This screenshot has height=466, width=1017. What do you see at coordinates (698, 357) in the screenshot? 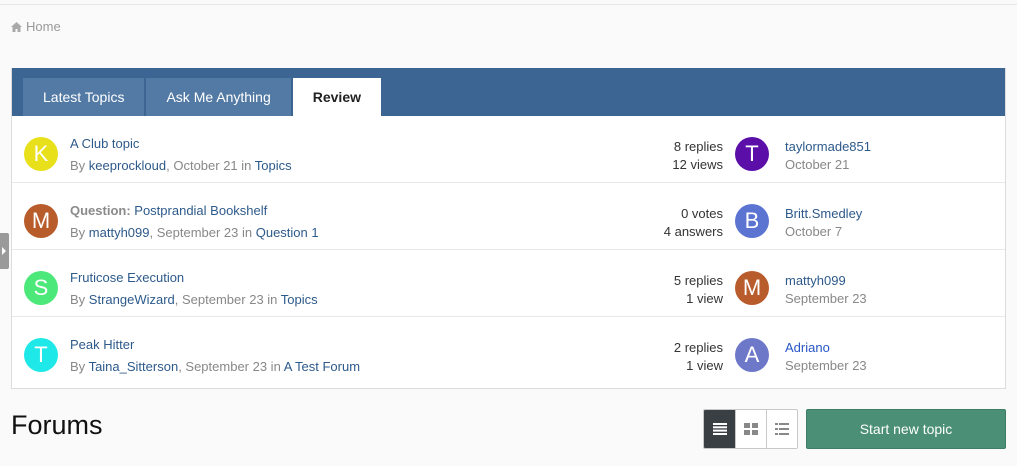
I see `topic-stats: 2 replies 1 view` at bounding box center [698, 357].